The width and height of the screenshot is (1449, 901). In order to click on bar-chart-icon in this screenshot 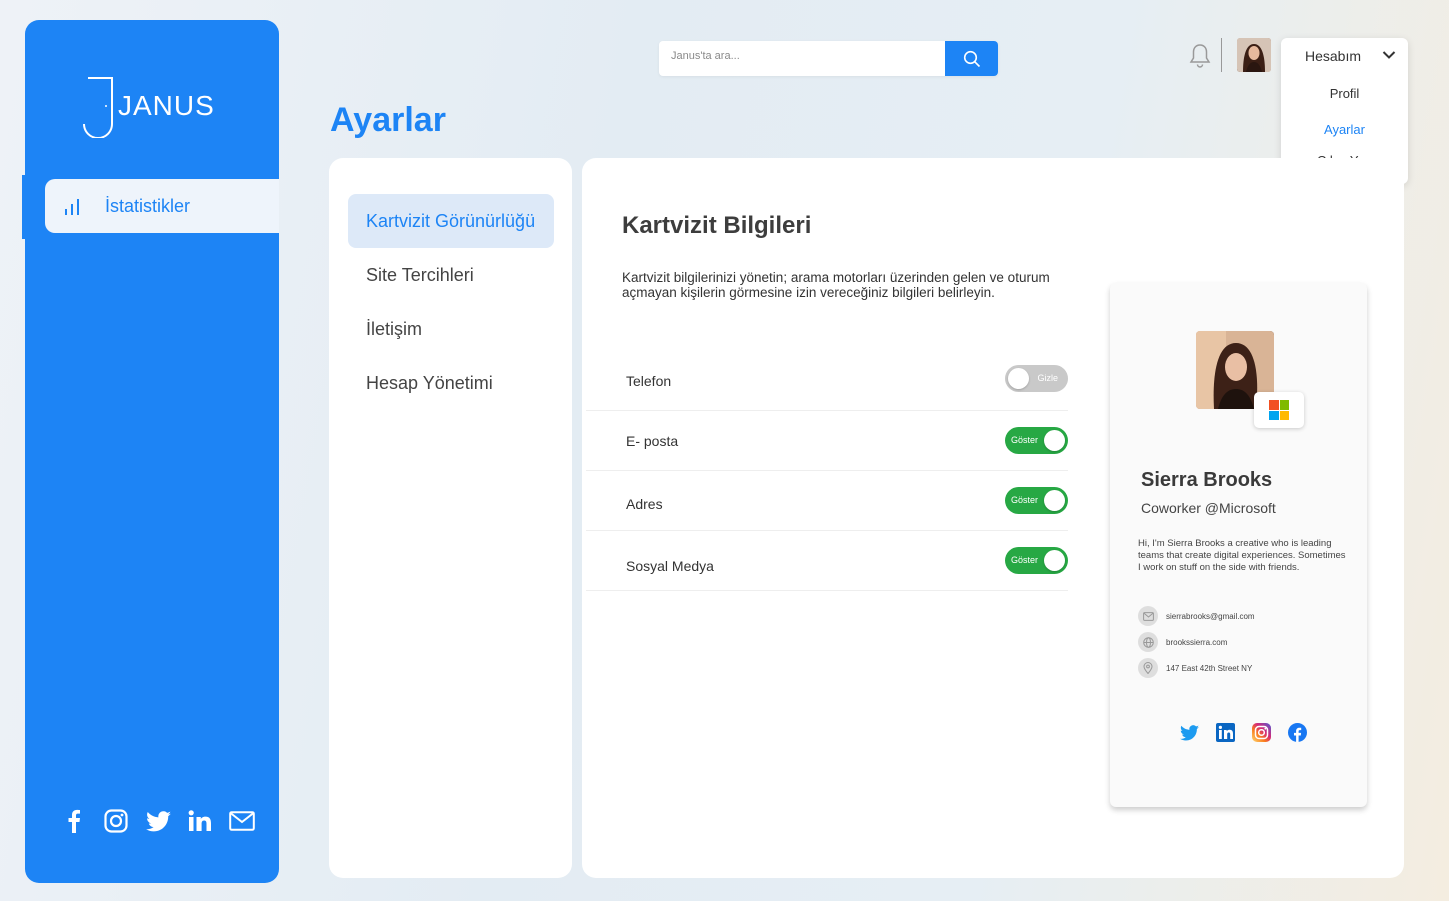, I will do `click(74, 206)`.